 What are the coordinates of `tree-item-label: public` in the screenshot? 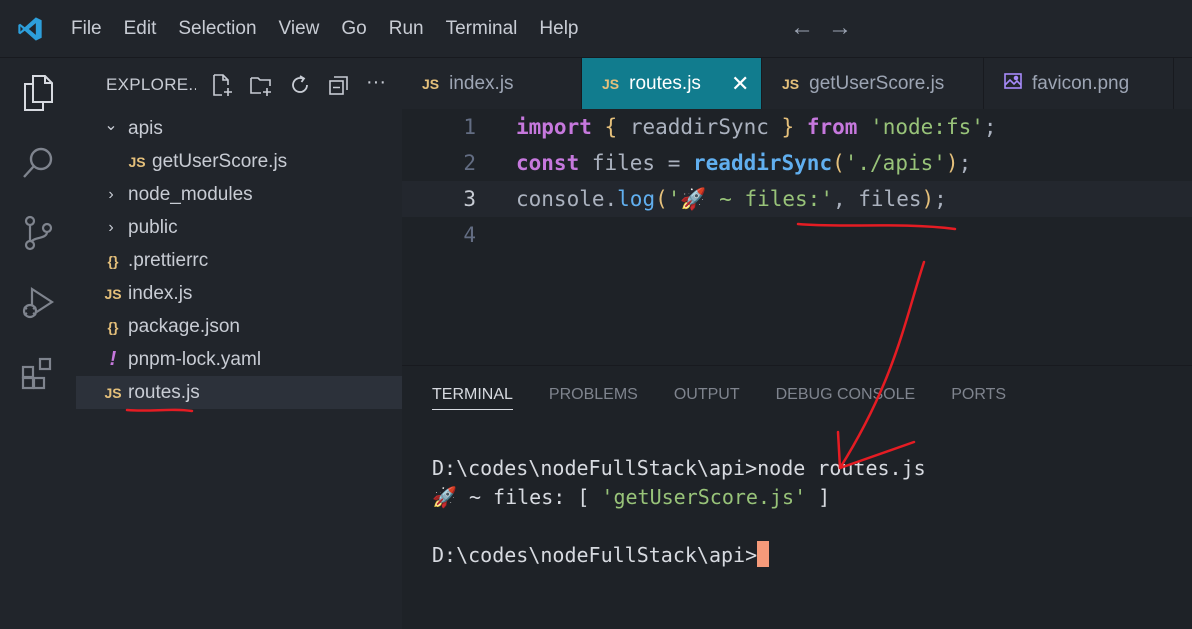 It's located at (153, 227).